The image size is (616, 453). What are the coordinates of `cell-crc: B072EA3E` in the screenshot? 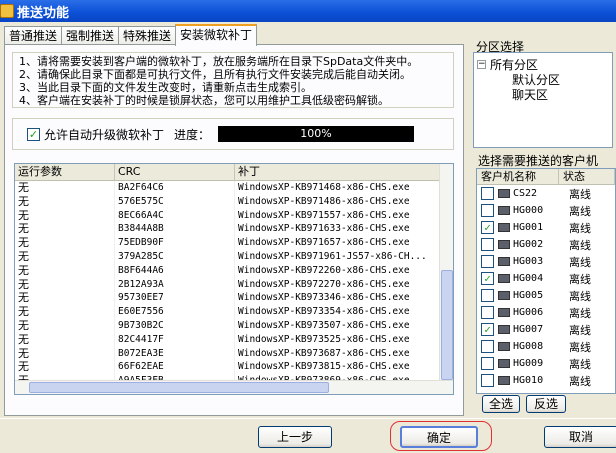 It's located at (175, 353).